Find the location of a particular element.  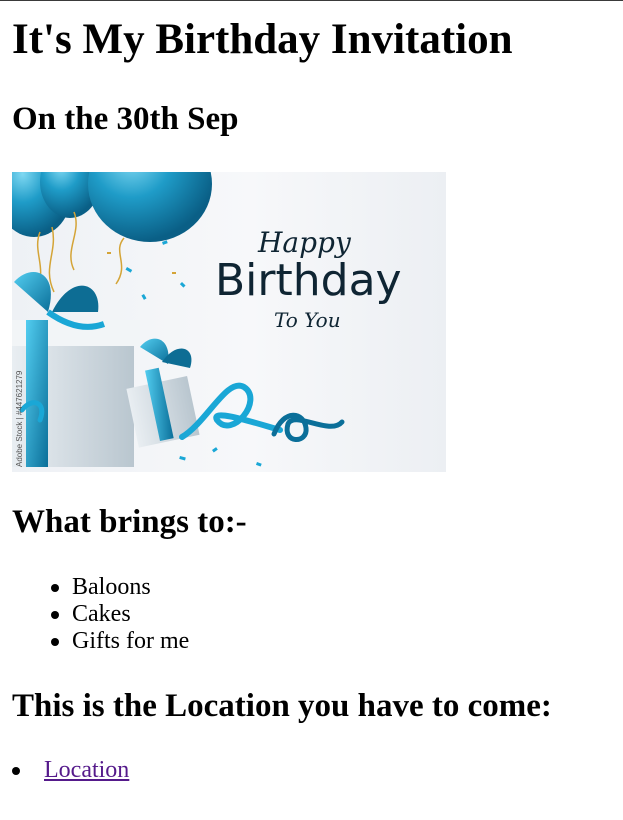

list-item-label: Baloons is located at coordinates (111, 587).